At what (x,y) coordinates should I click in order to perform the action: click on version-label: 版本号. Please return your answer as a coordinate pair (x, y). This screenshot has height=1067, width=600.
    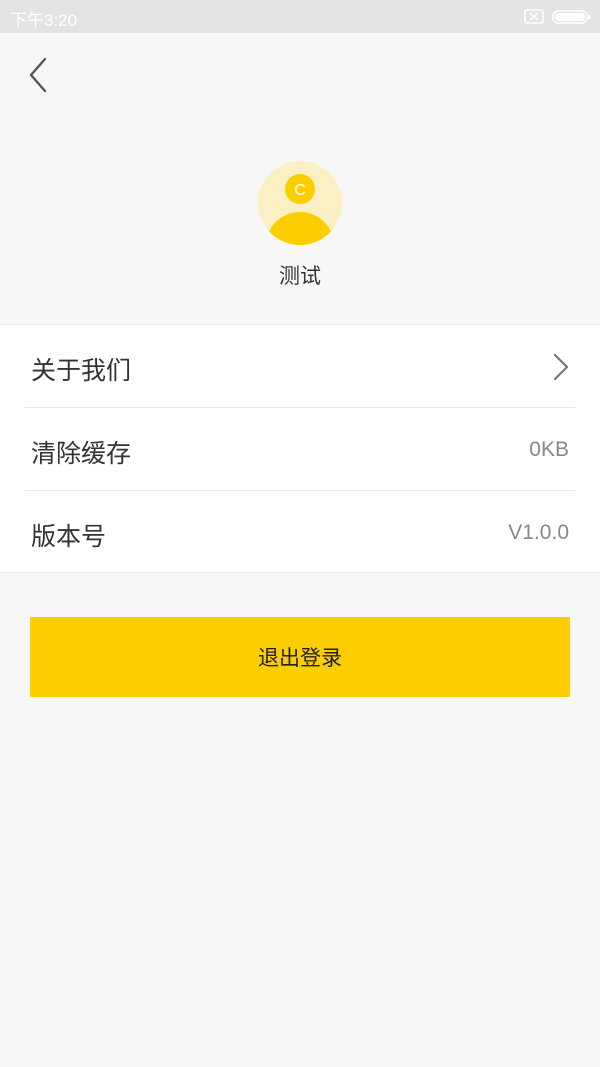
    Looking at the image, I should click on (69, 536).